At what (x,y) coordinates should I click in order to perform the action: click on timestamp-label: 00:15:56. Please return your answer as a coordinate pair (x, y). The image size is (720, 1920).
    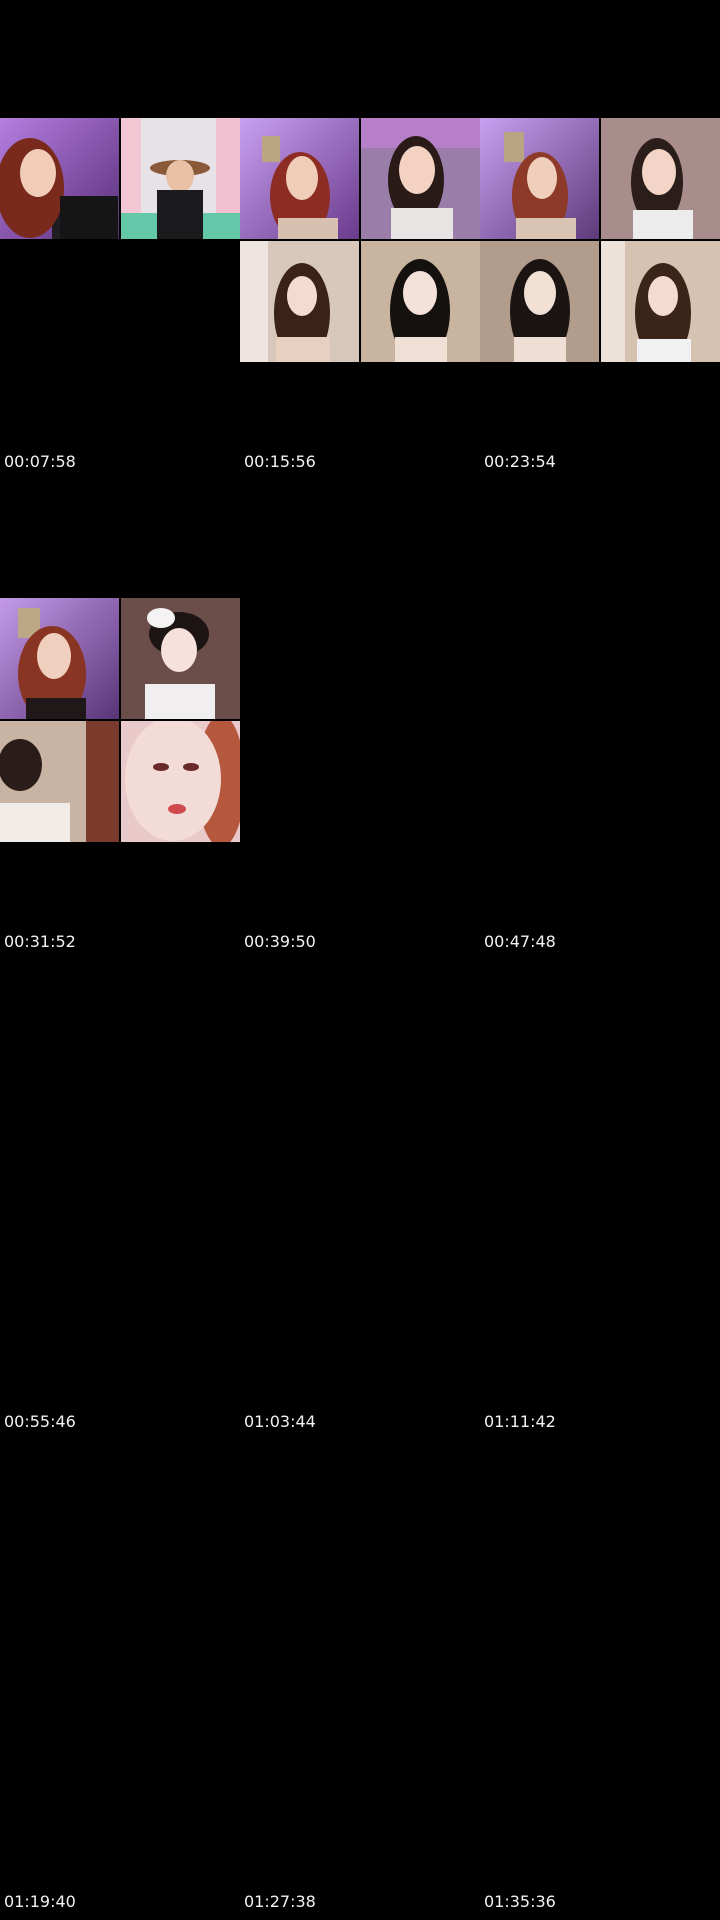
    Looking at the image, I should click on (280, 461).